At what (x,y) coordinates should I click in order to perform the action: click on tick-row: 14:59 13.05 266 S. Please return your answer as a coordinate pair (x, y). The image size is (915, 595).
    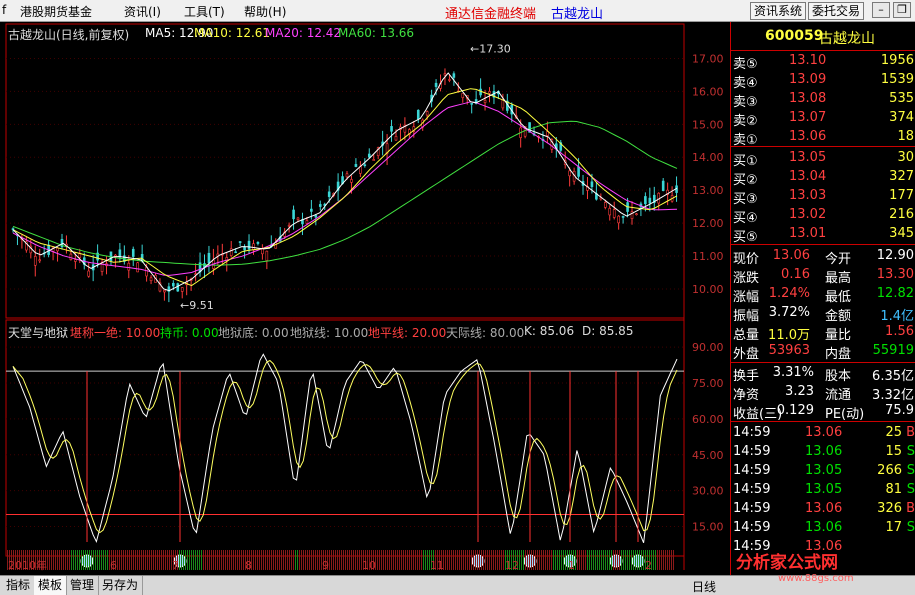
    Looking at the image, I should click on (823, 471).